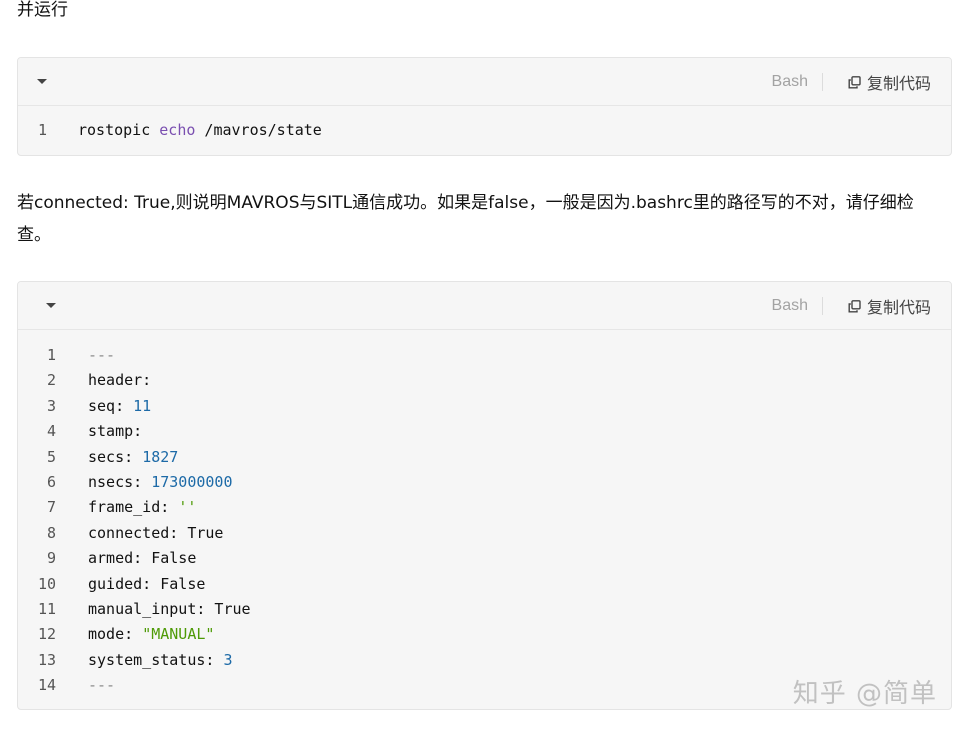 Image resolution: width=961 pixels, height=729 pixels. I want to click on code-token: header:, so click(120, 380).